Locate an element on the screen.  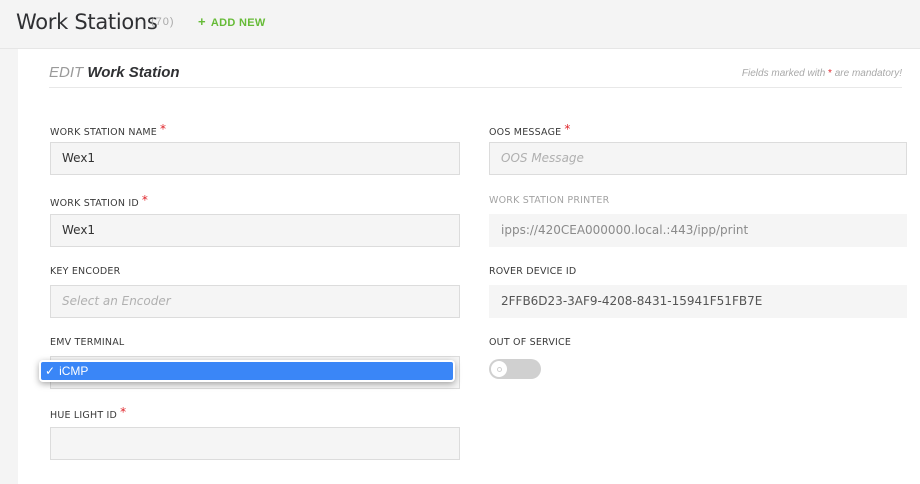
hue-light-id-label: HUE LIGHT ID * is located at coordinates (88, 413).